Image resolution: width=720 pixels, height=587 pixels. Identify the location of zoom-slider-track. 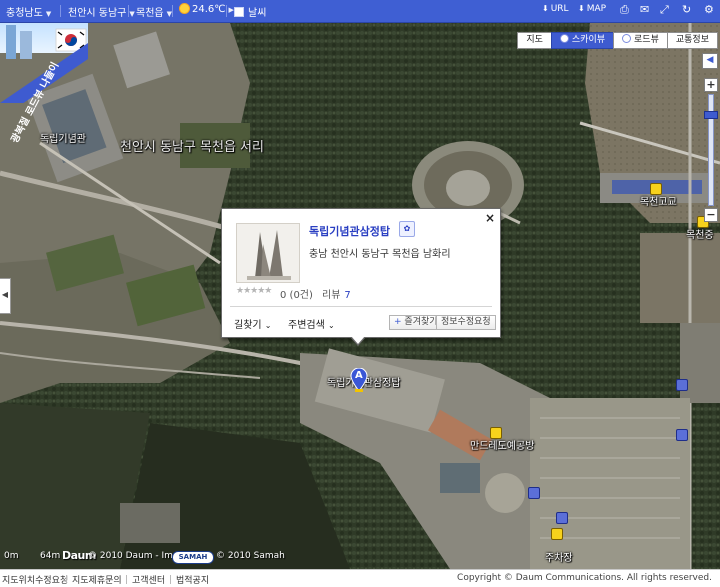
(711, 150).